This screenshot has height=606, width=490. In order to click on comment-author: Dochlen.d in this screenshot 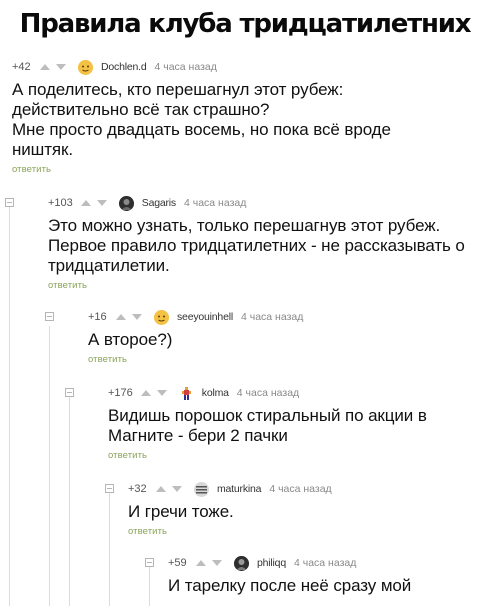, I will do `click(124, 67)`.